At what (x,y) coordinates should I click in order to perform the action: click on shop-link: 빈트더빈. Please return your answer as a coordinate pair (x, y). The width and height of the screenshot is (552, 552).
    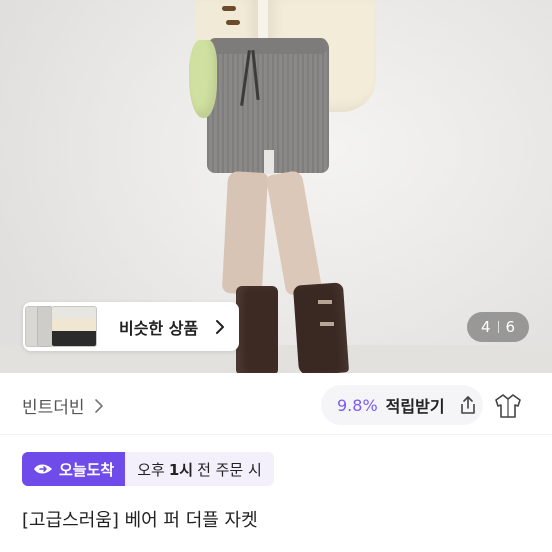
    Looking at the image, I should click on (64, 405).